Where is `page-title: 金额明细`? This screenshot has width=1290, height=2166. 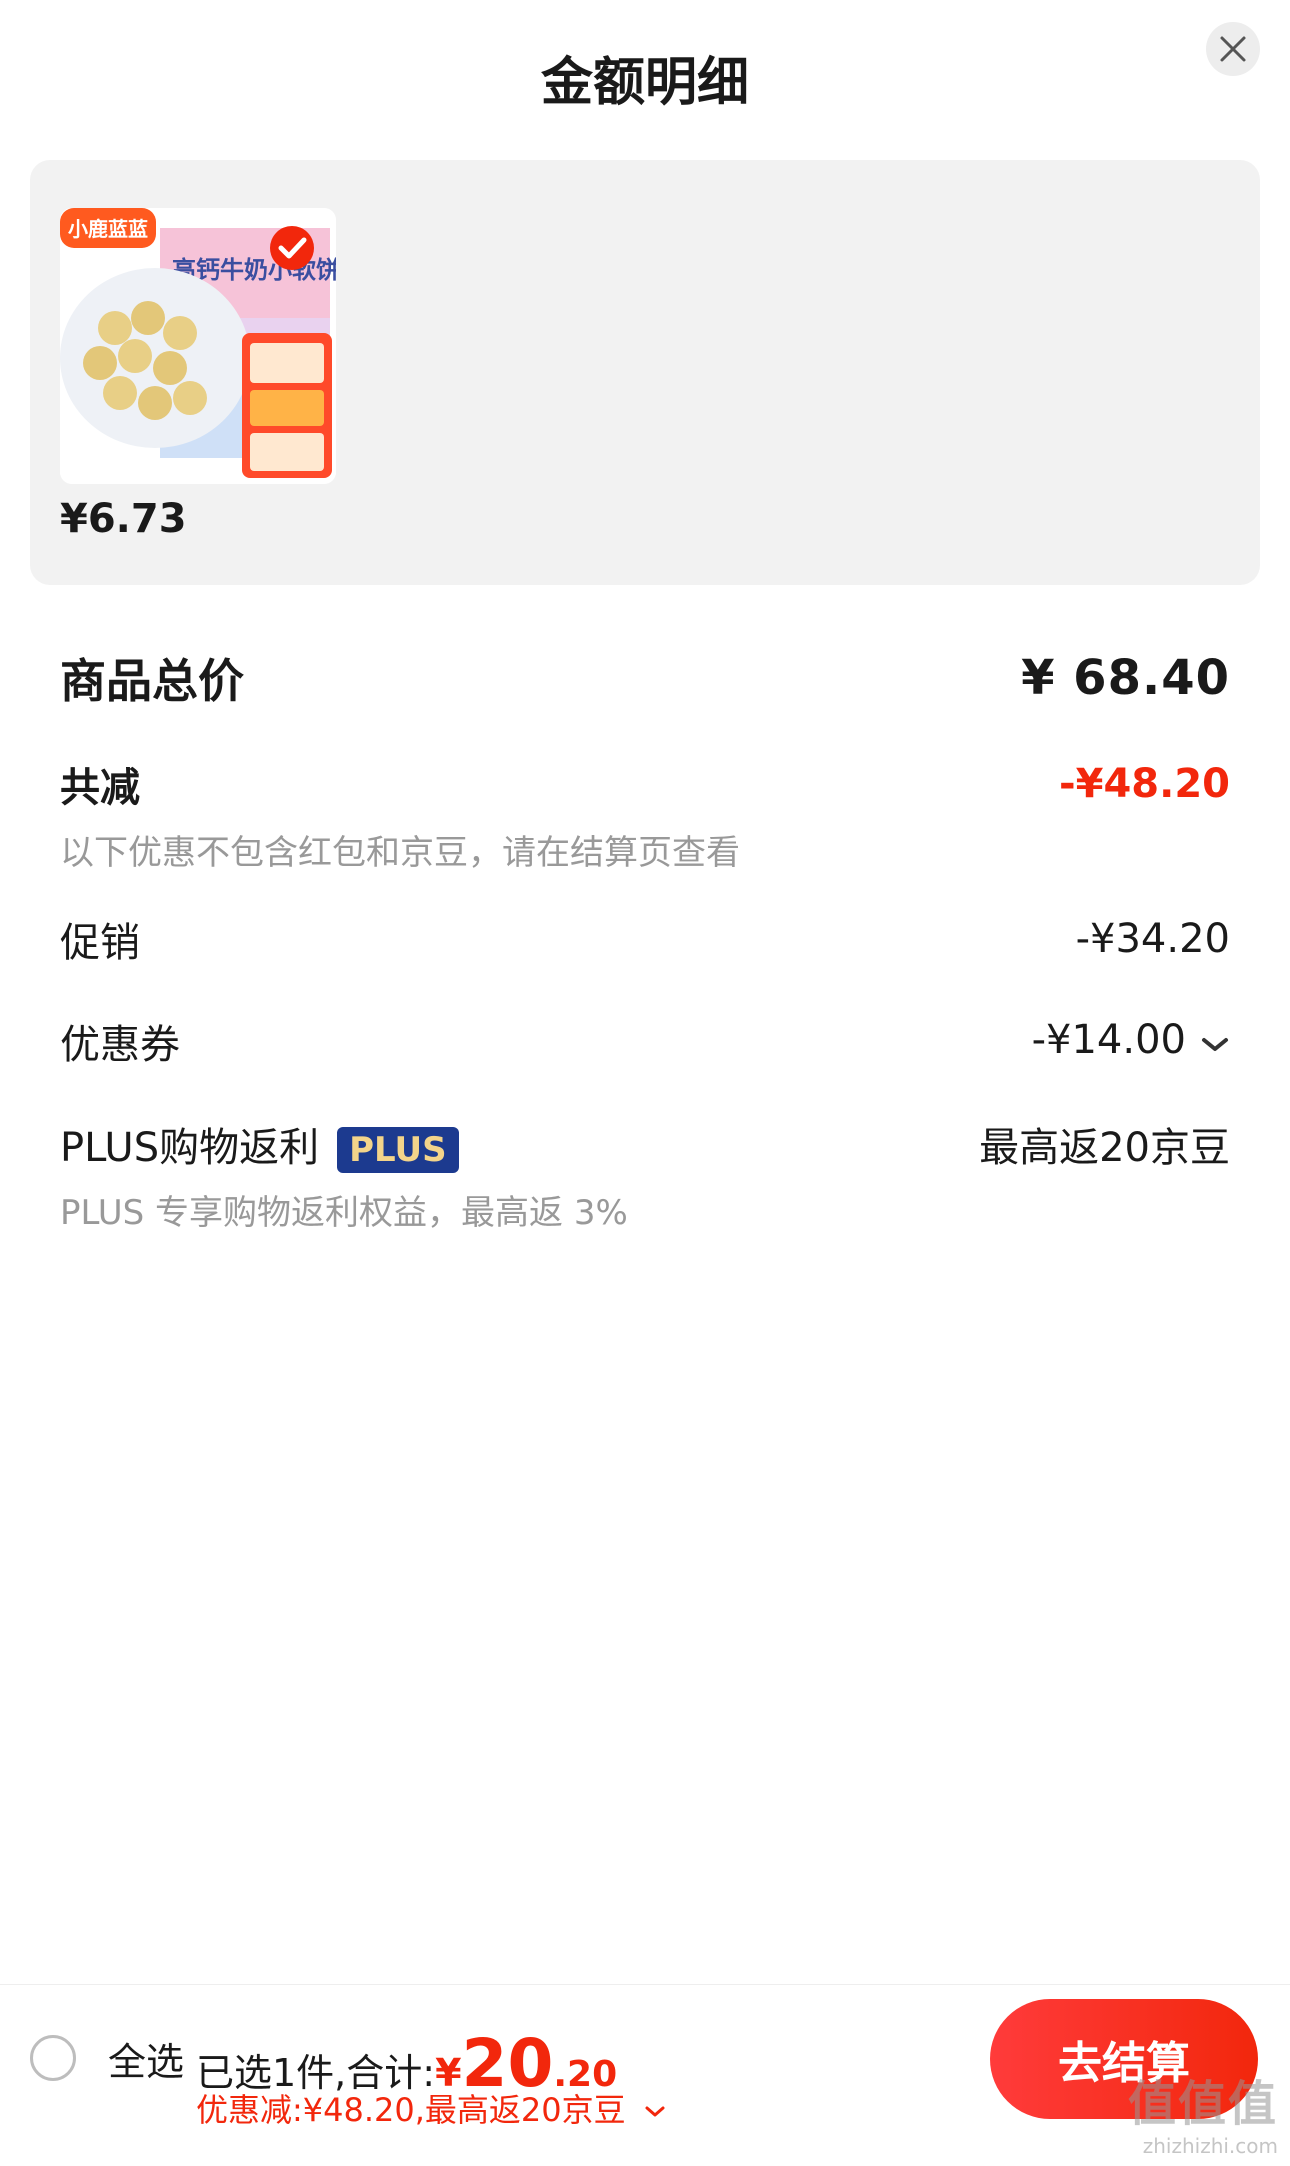
page-title: 金额明细 is located at coordinates (644, 83).